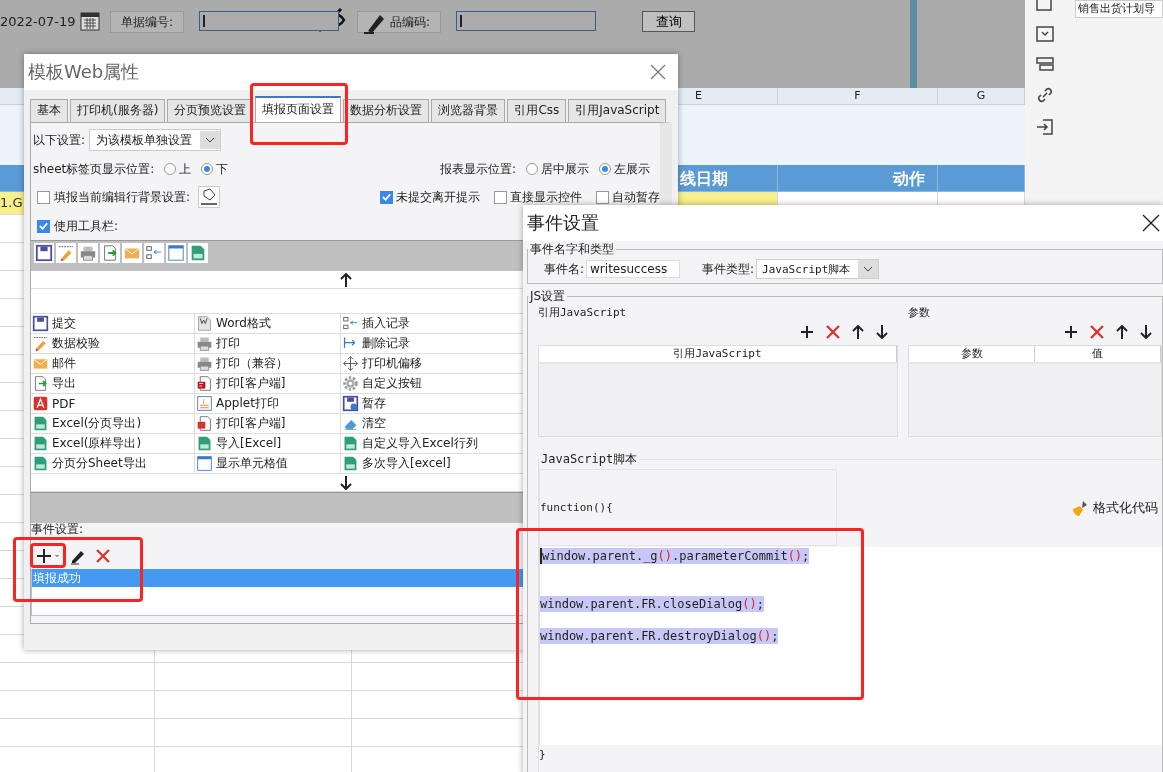  What do you see at coordinates (155, 140) in the screenshot?
I see `dropdown: 为该模板单独设置` at bounding box center [155, 140].